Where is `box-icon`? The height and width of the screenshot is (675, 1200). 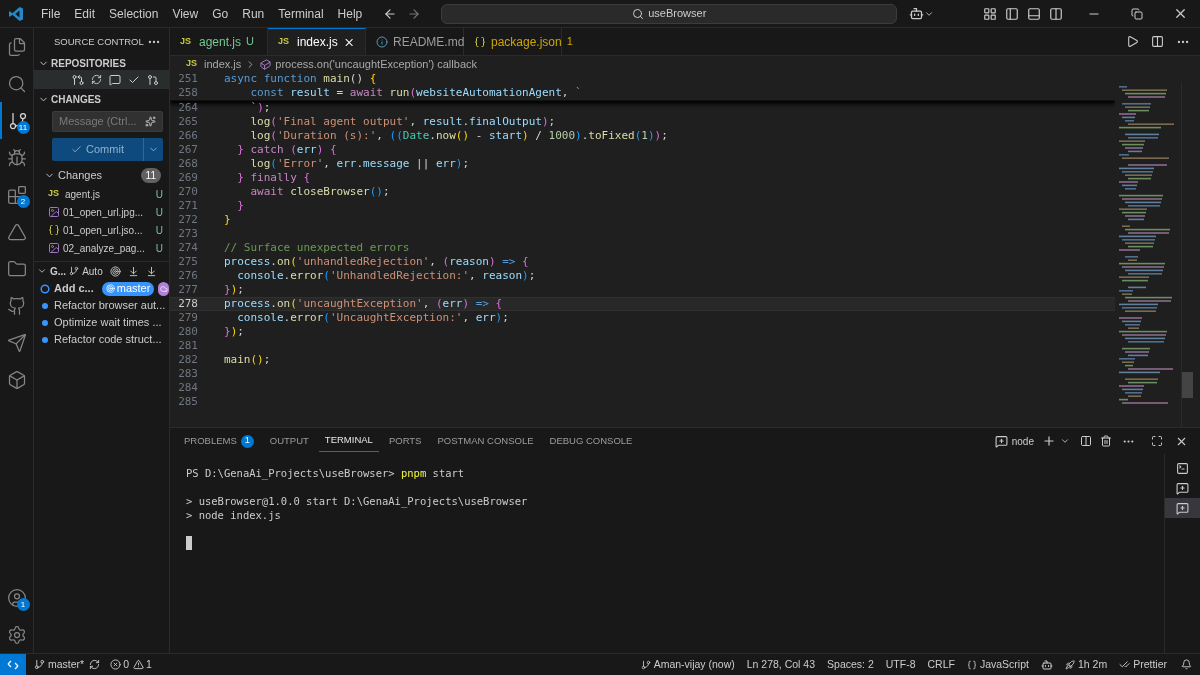
box-icon is located at coordinates (16, 379).